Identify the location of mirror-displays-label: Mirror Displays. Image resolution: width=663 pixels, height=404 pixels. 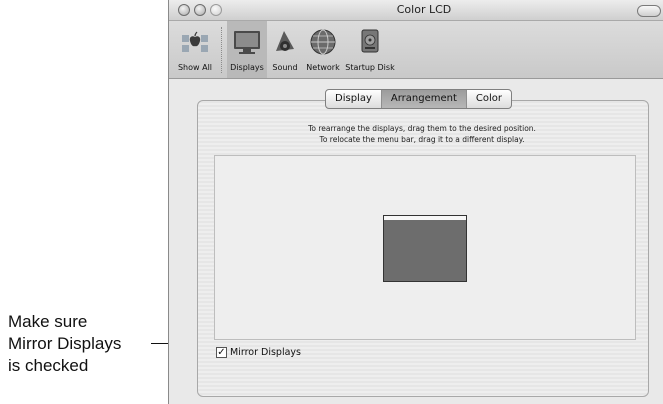
(265, 352).